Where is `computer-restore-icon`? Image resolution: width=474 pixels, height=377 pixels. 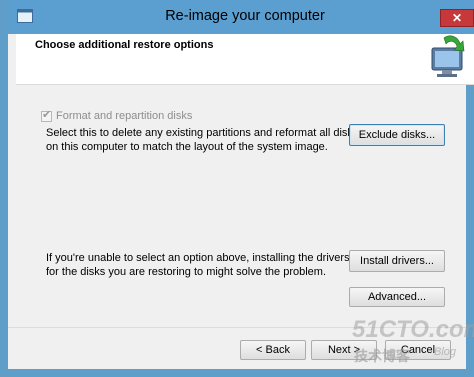 computer-restore-icon is located at coordinates (448, 56).